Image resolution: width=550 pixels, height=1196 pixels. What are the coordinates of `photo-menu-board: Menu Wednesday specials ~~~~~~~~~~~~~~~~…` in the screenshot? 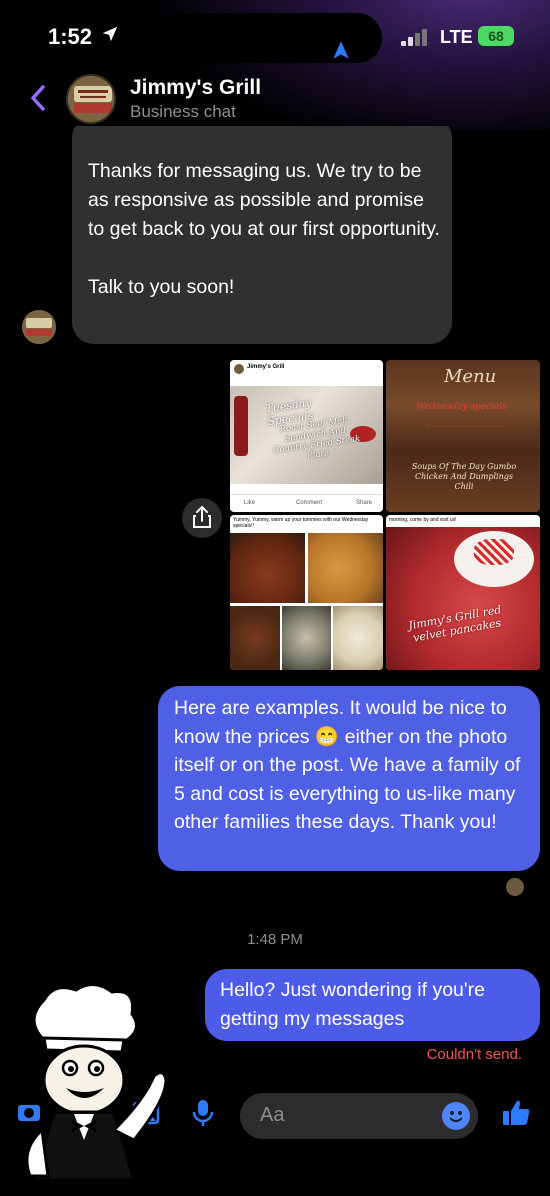 It's located at (463, 436).